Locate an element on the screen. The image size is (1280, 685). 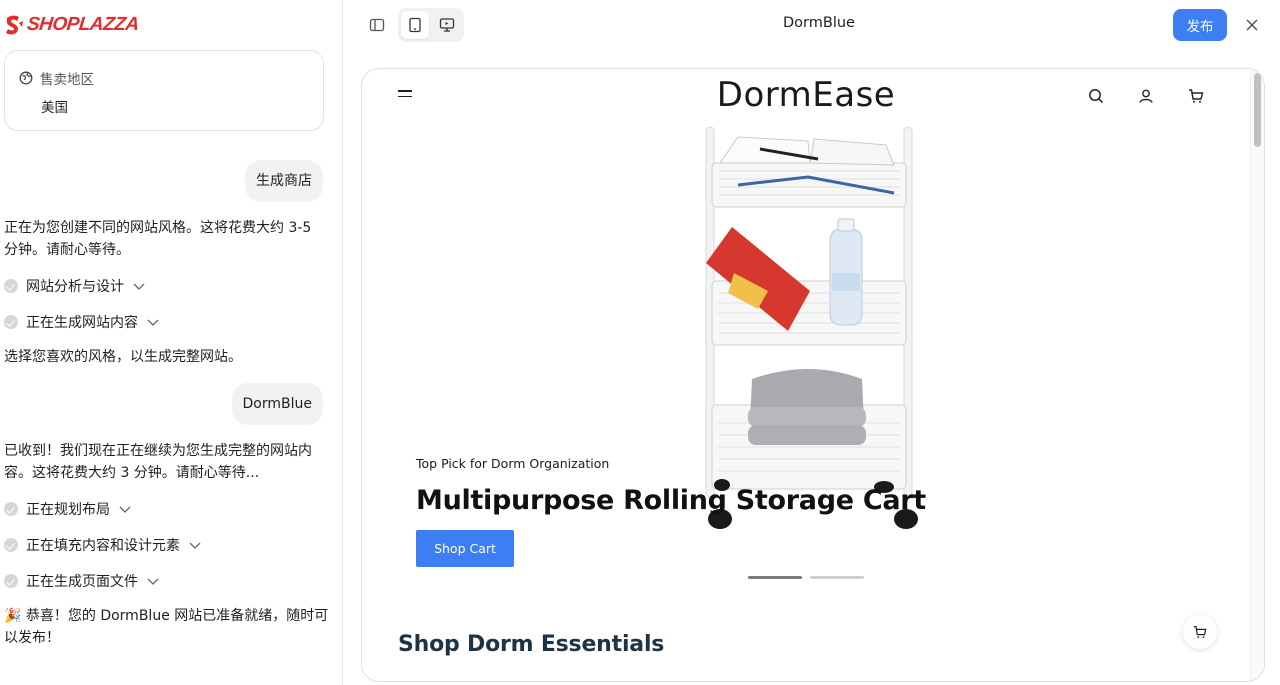
close-icon is located at coordinates (1252, 25).